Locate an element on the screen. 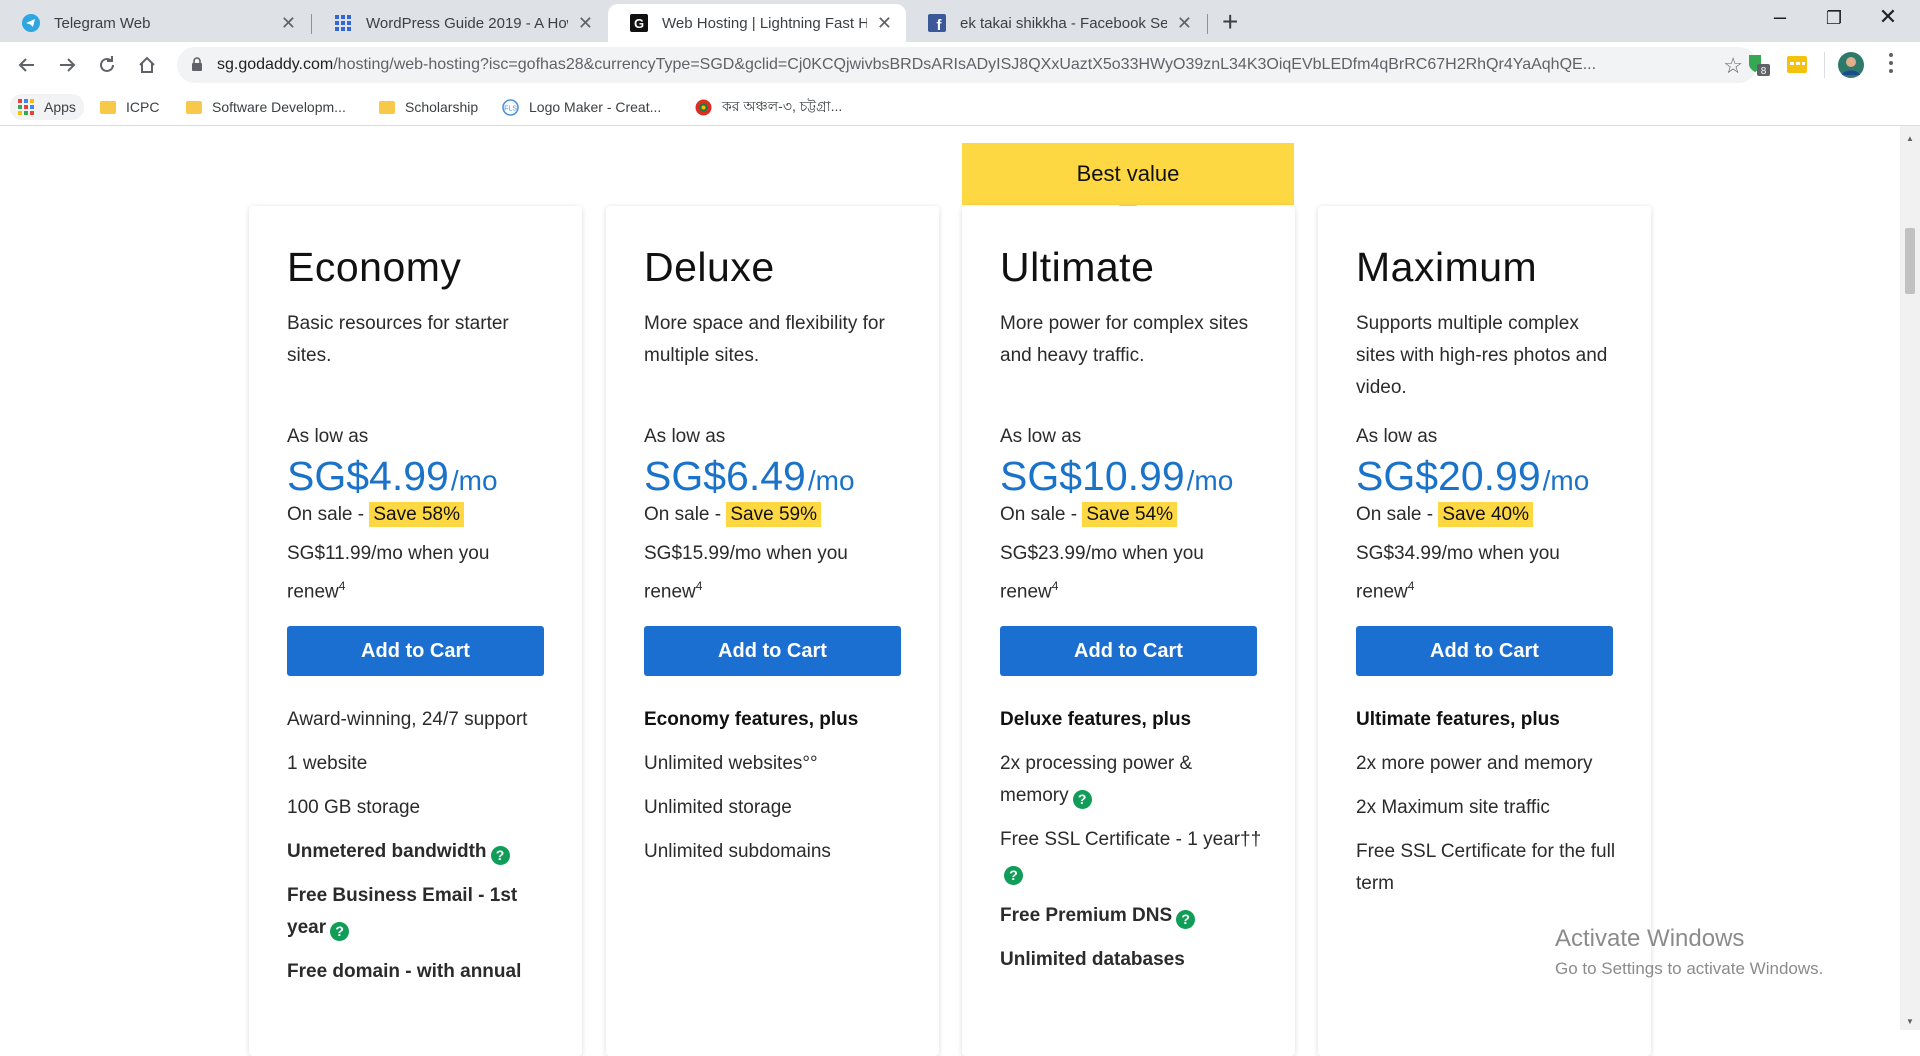  feature-text: 1 website is located at coordinates (327, 763).